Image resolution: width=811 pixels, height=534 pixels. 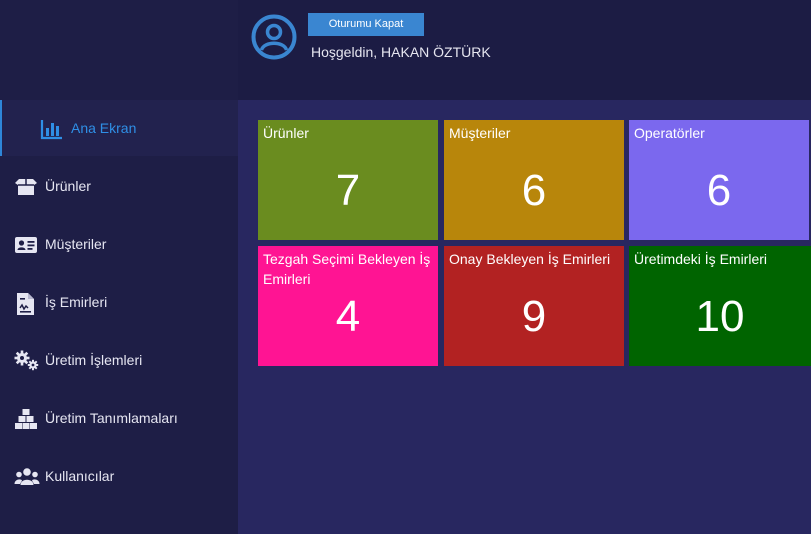 What do you see at coordinates (76, 302) in the screenshot?
I see `sidebar-item-label: İş Emirleri` at bounding box center [76, 302].